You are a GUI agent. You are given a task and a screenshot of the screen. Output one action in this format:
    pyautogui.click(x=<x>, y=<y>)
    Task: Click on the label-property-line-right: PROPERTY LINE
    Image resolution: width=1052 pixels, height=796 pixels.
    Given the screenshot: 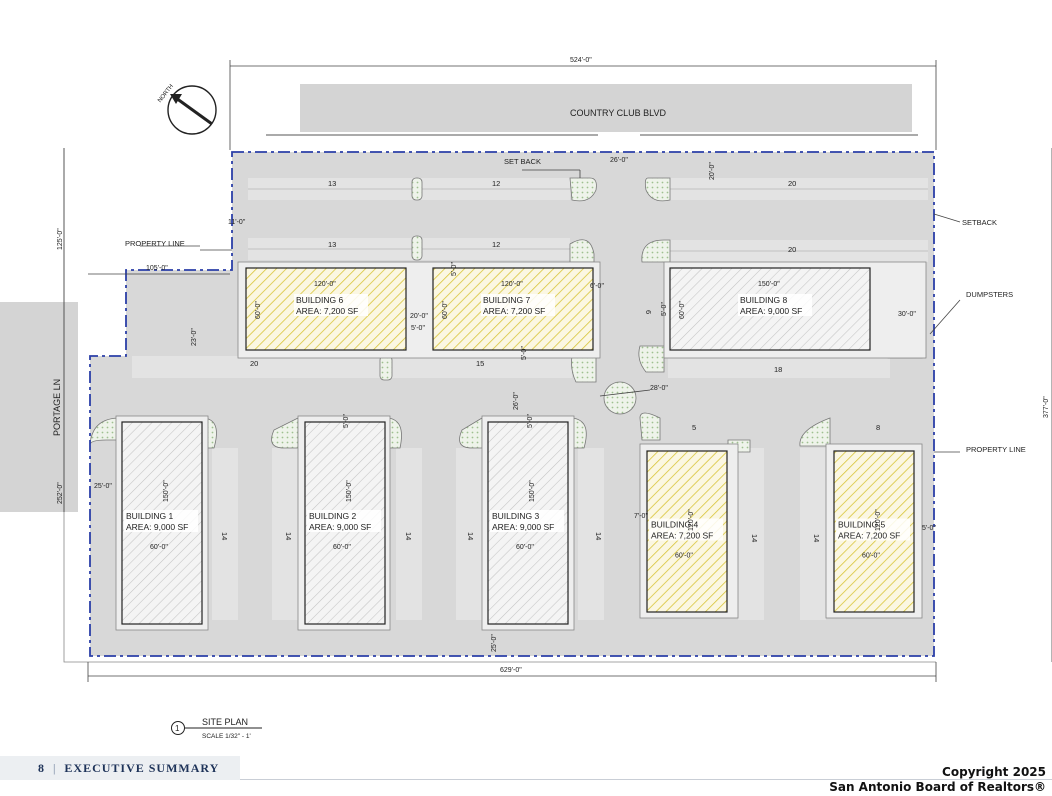 What is the action you would take?
    pyautogui.click(x=996, y=449)
    